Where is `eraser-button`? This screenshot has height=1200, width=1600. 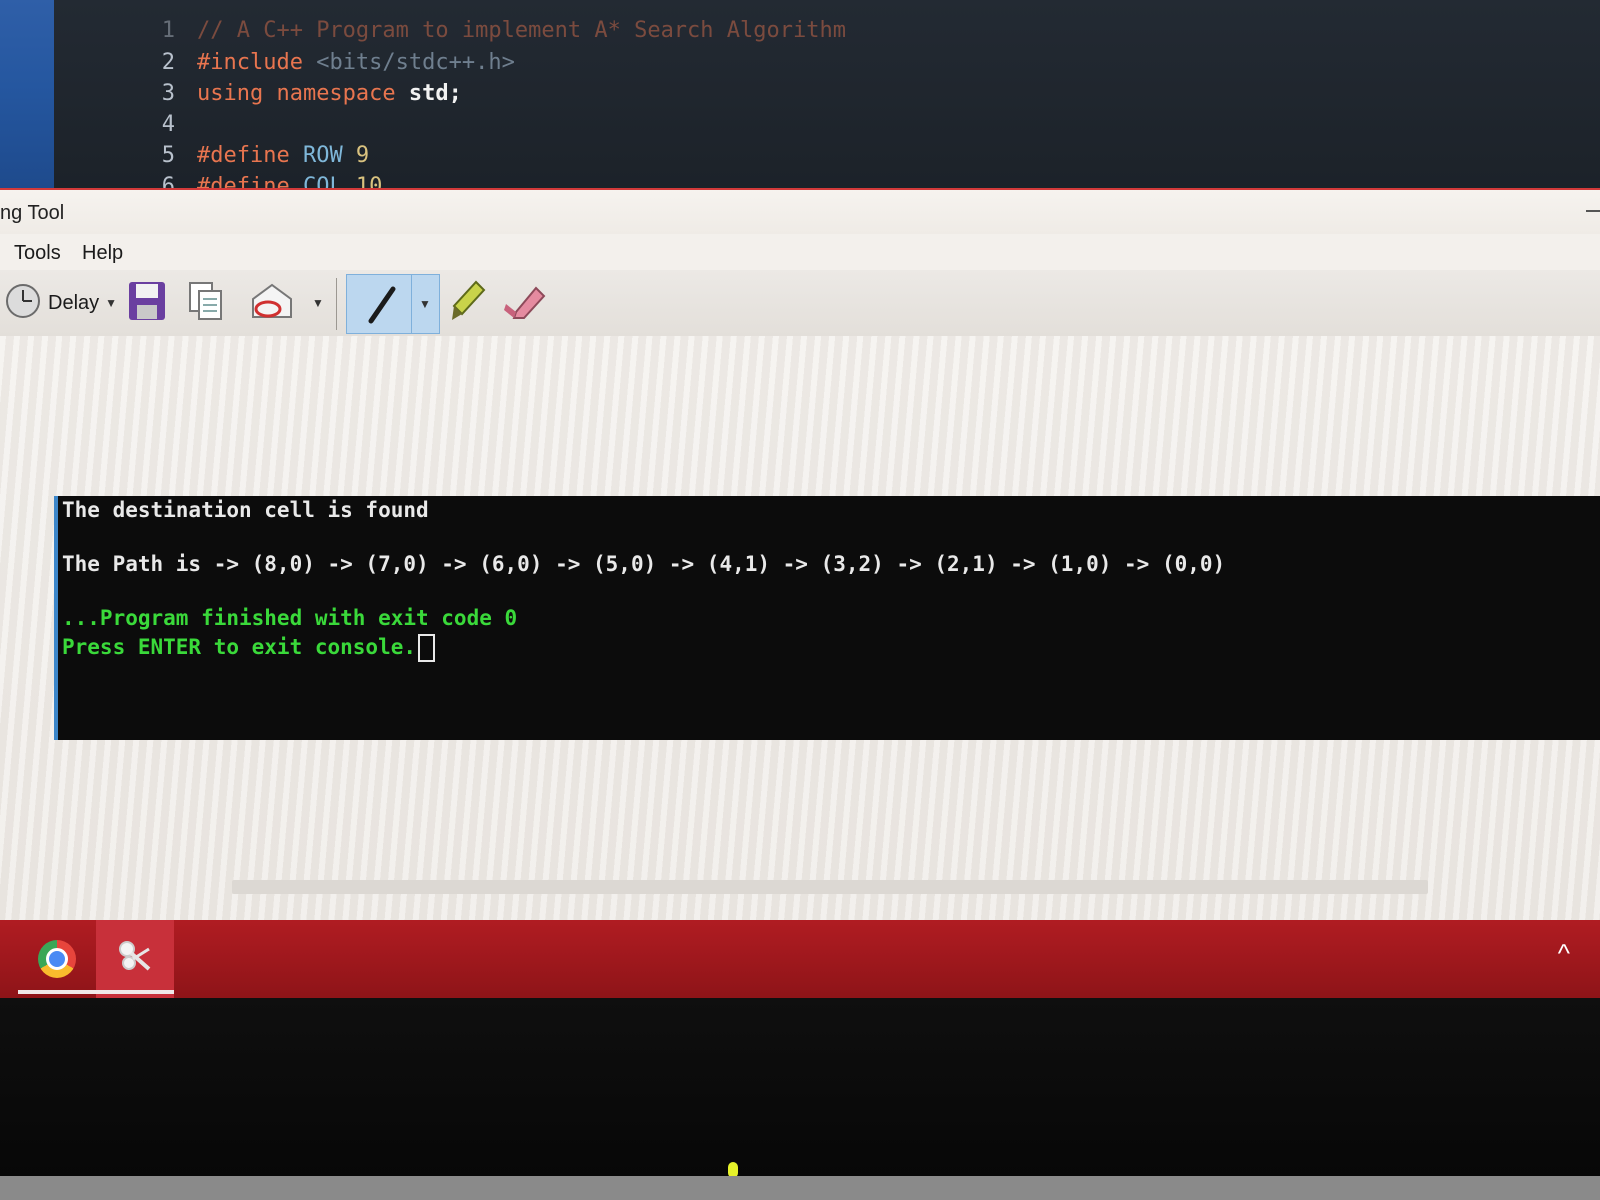
eraser-button is located at coordinates (524, 303).